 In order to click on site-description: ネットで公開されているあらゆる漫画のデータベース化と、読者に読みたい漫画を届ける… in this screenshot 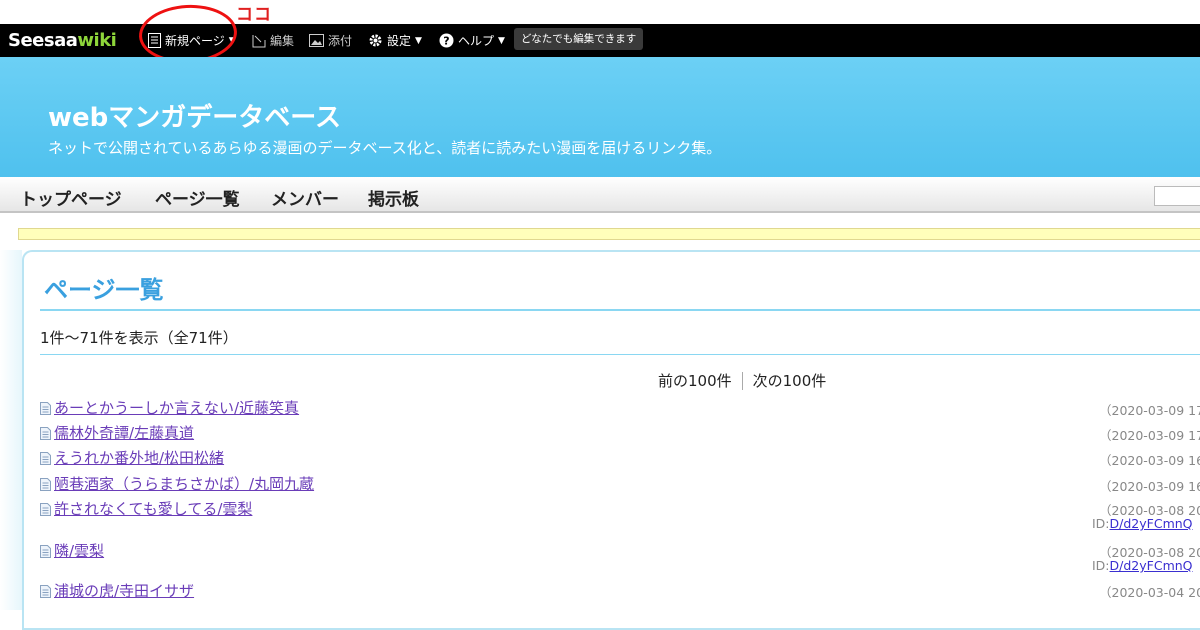, I will do `click(385, 148)`.